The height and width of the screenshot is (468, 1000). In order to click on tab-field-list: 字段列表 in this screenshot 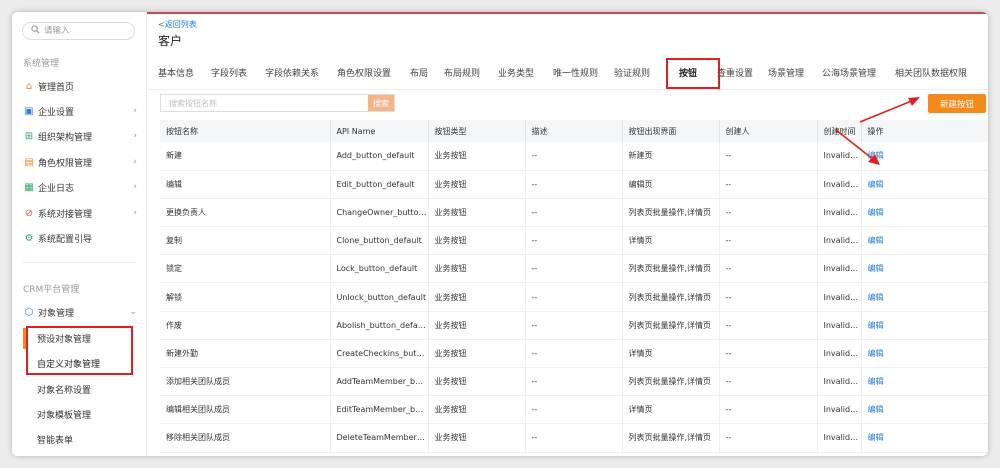, I will do `click(229, 72)`.